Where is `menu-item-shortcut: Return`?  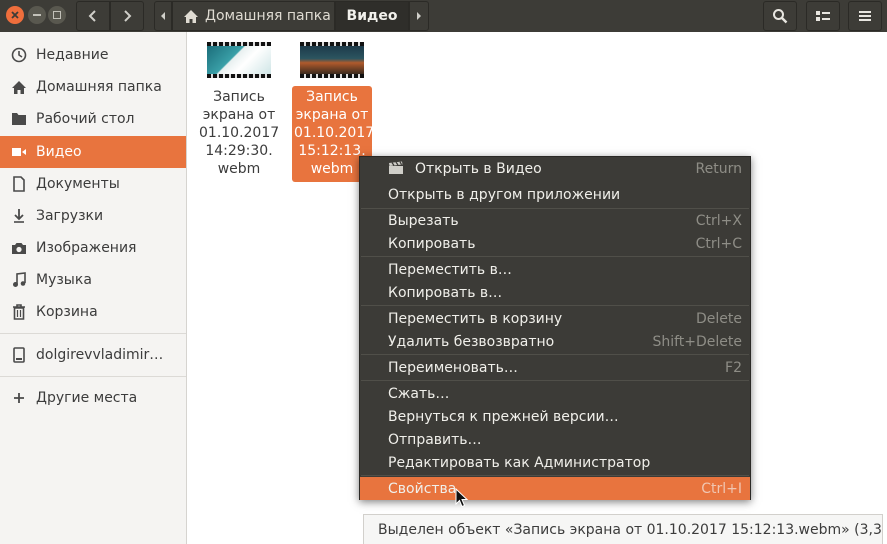
menu-item-shortcut: Return is located at coordinates (718, 168).